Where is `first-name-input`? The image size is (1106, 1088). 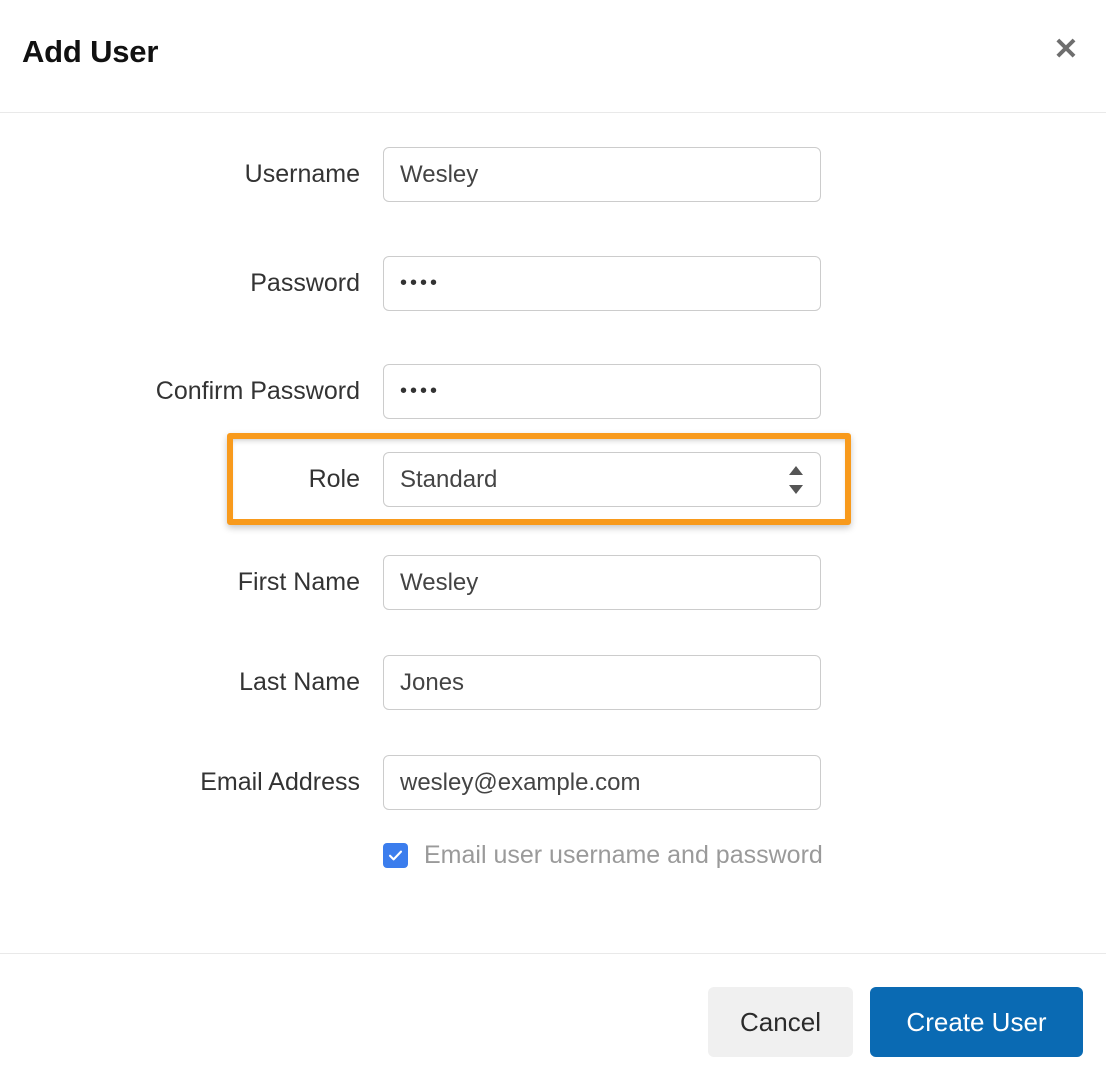 first-name-input is located at coordinates (602, 582).